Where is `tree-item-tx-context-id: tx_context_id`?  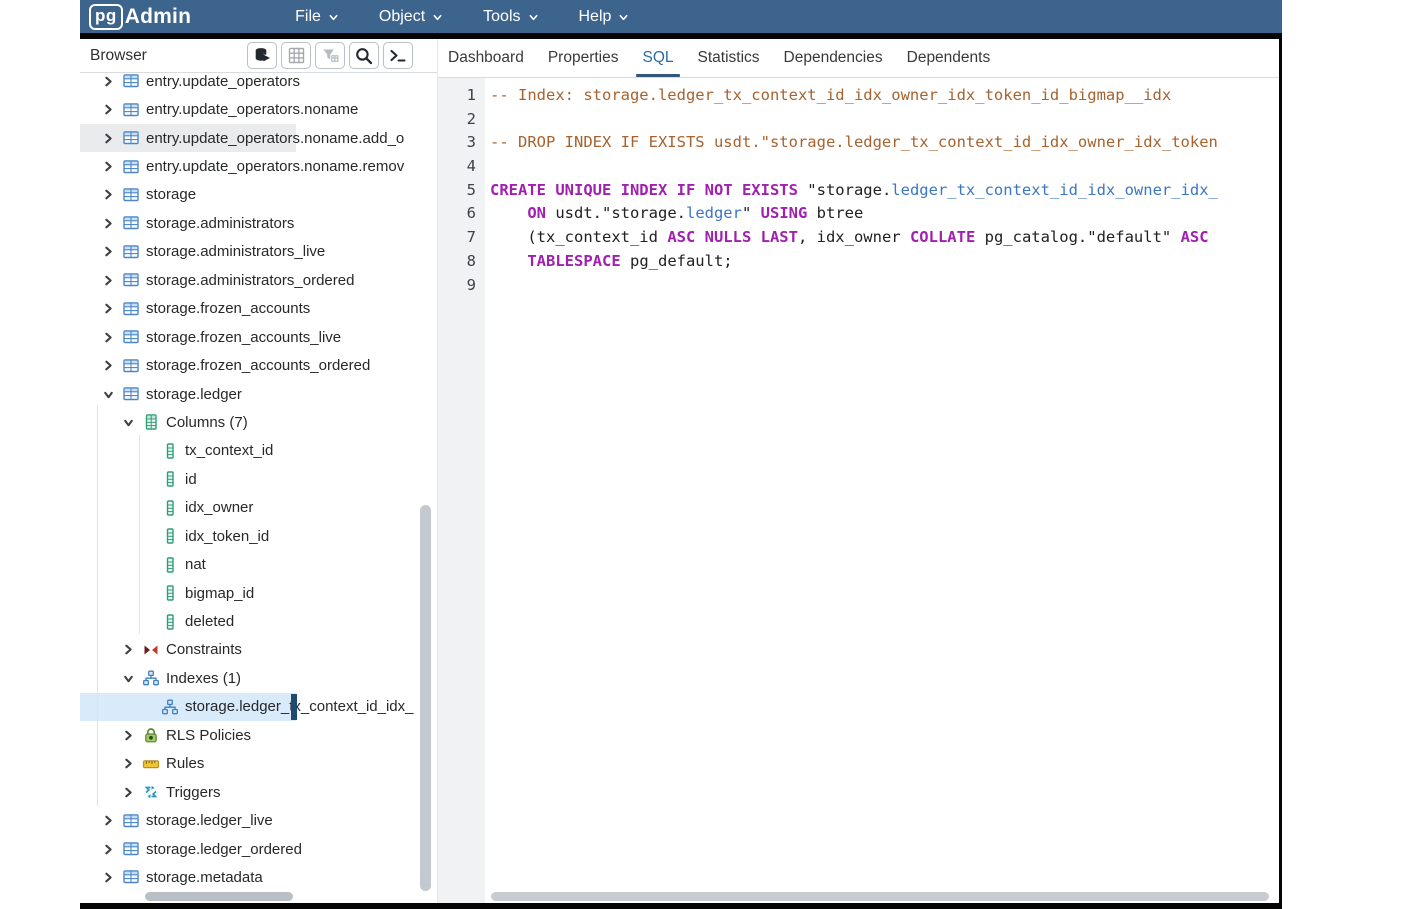 tree-item-tx-context-id: tx_context_id is located at coordinates (258, 451).